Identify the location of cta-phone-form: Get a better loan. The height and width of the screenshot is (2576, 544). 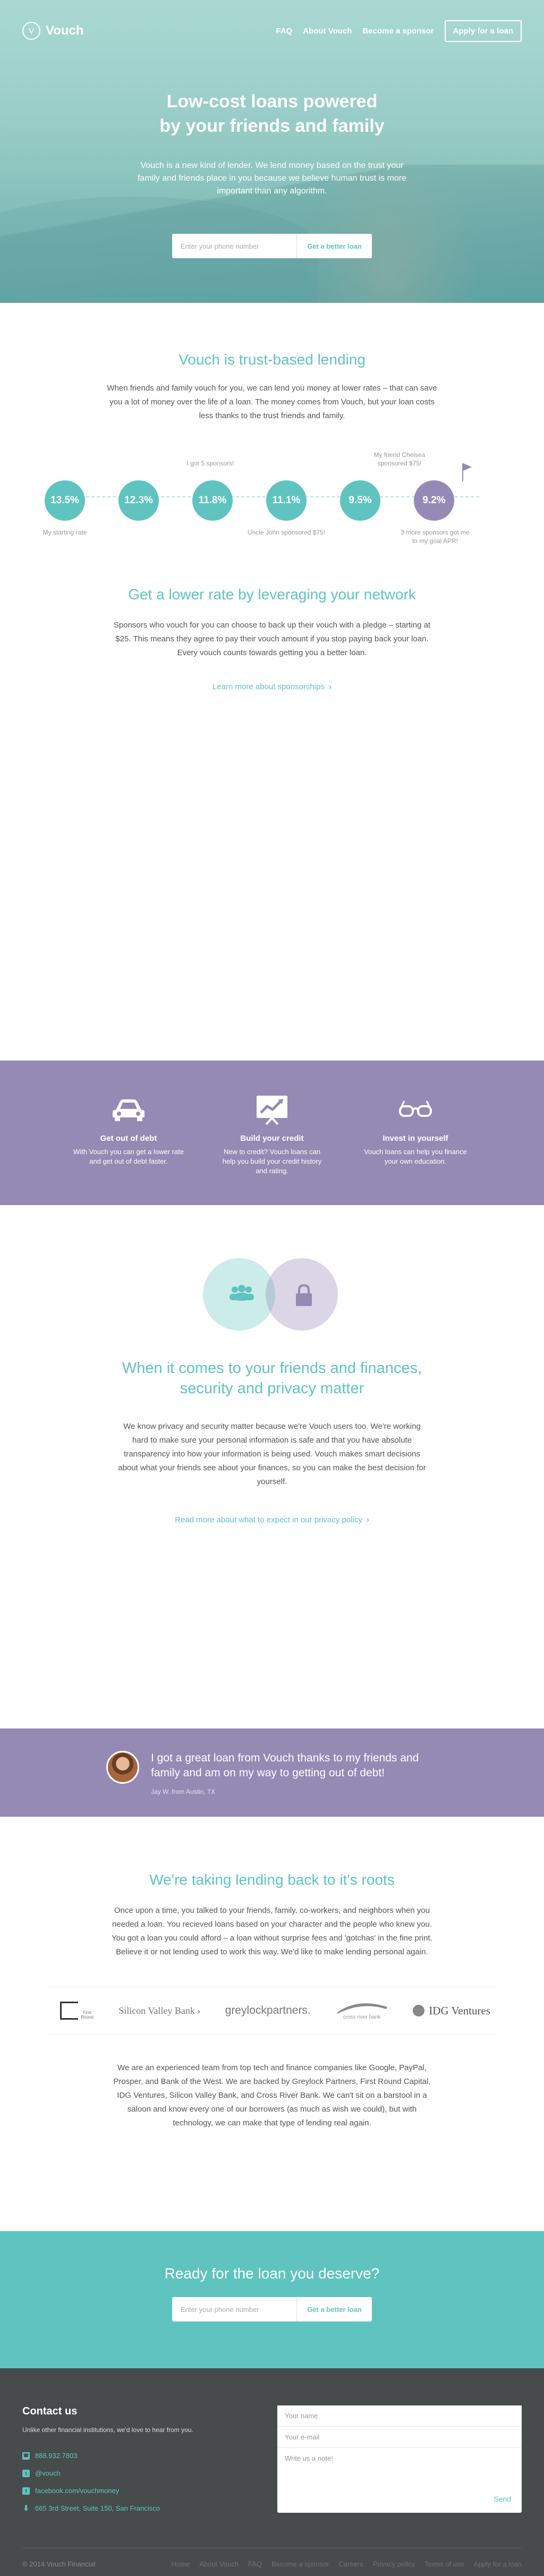
(272, 2309).